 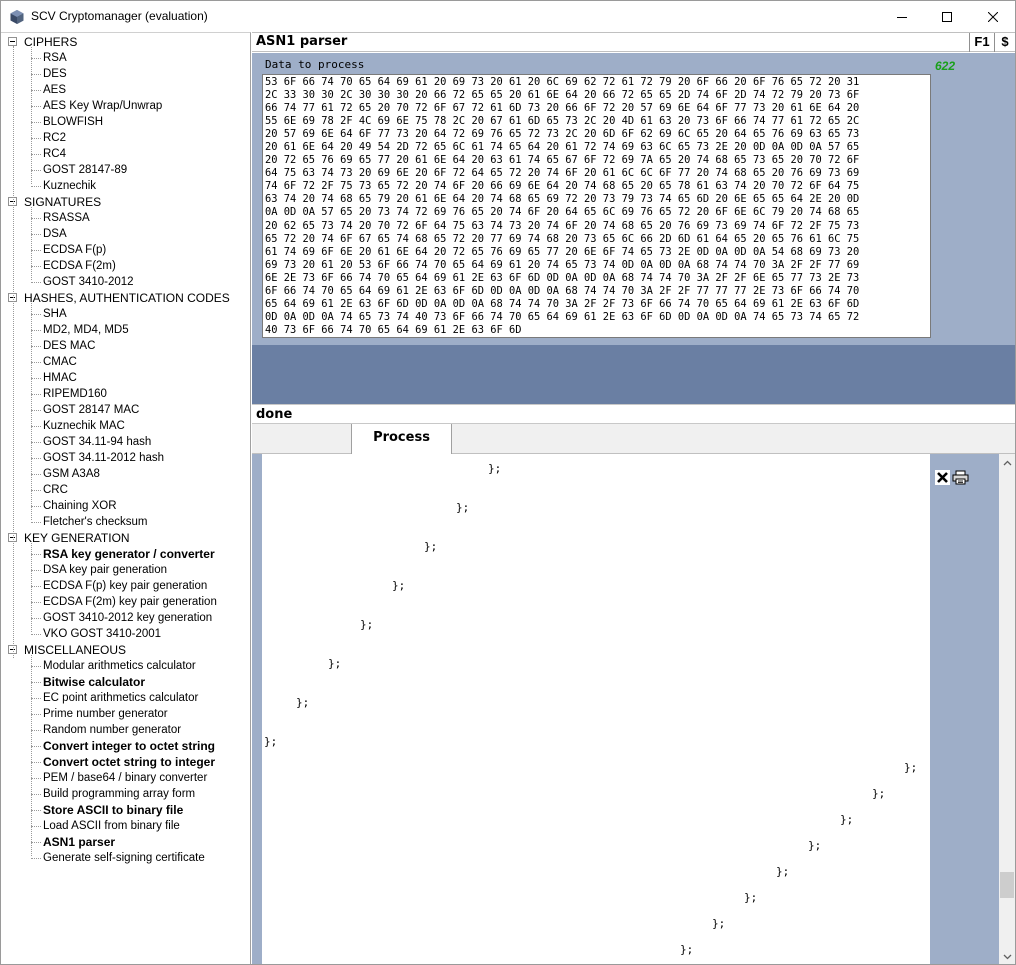 What do you see at coordinates (55, 314) in the screenshot?
I see `tree-item: SHA` at bounding box center [55, 314].